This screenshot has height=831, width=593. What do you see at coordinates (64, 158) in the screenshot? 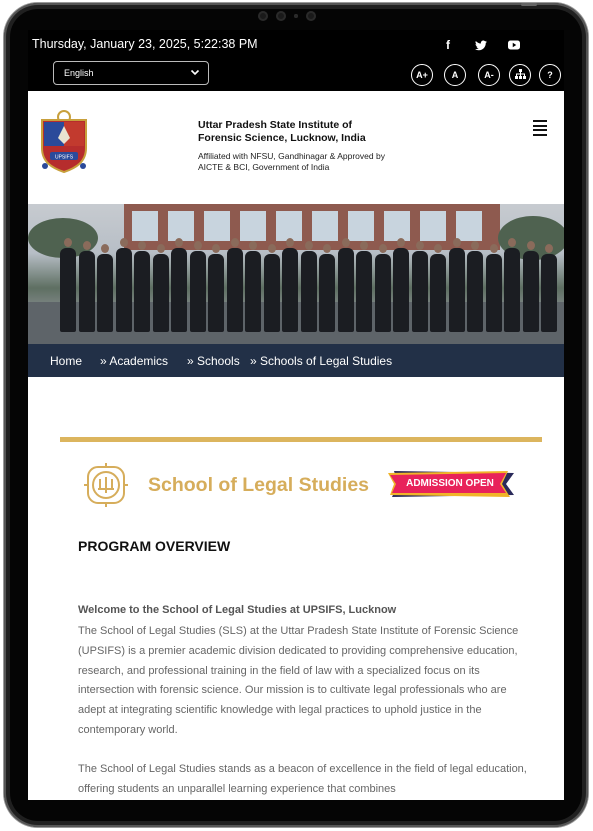
I see `logo-text: UPSIFS` at bounding box center [64, 158].